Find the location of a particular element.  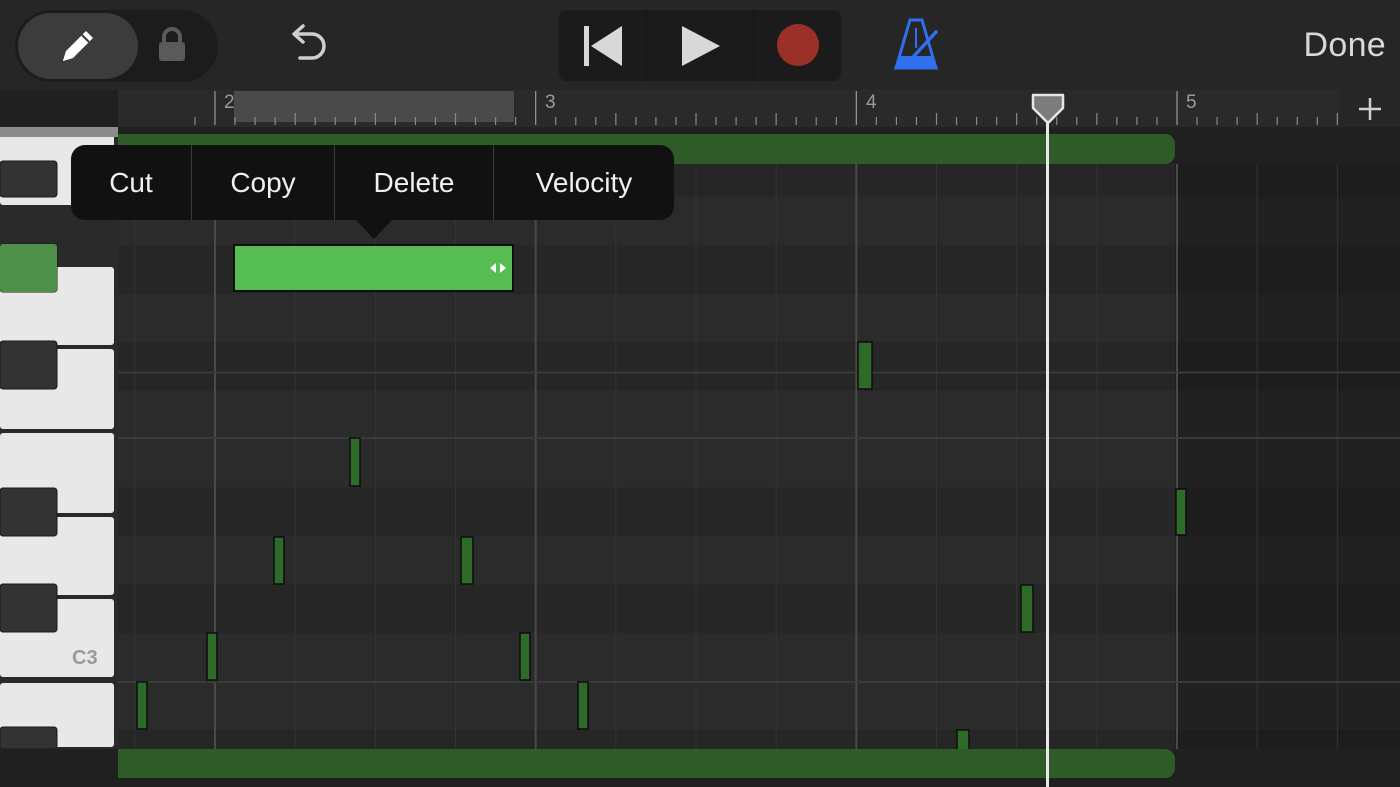

plus-icon is located at coordinates (1370, 109).